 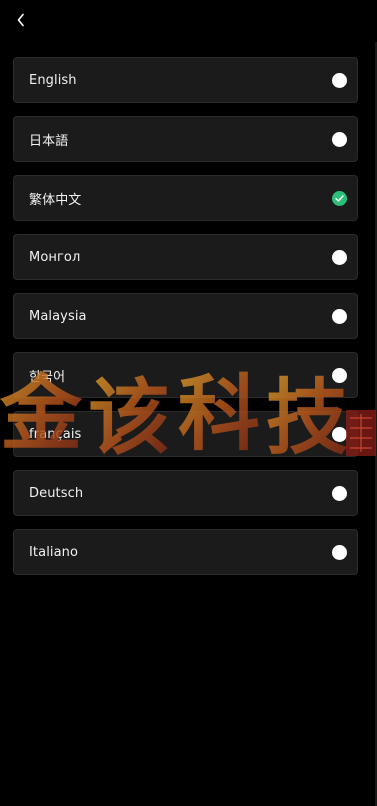 What do you see at coordinates (185, 493) in the screenshot?
I see `language-option-german: Deutsch` at bounding box center [185, 493].